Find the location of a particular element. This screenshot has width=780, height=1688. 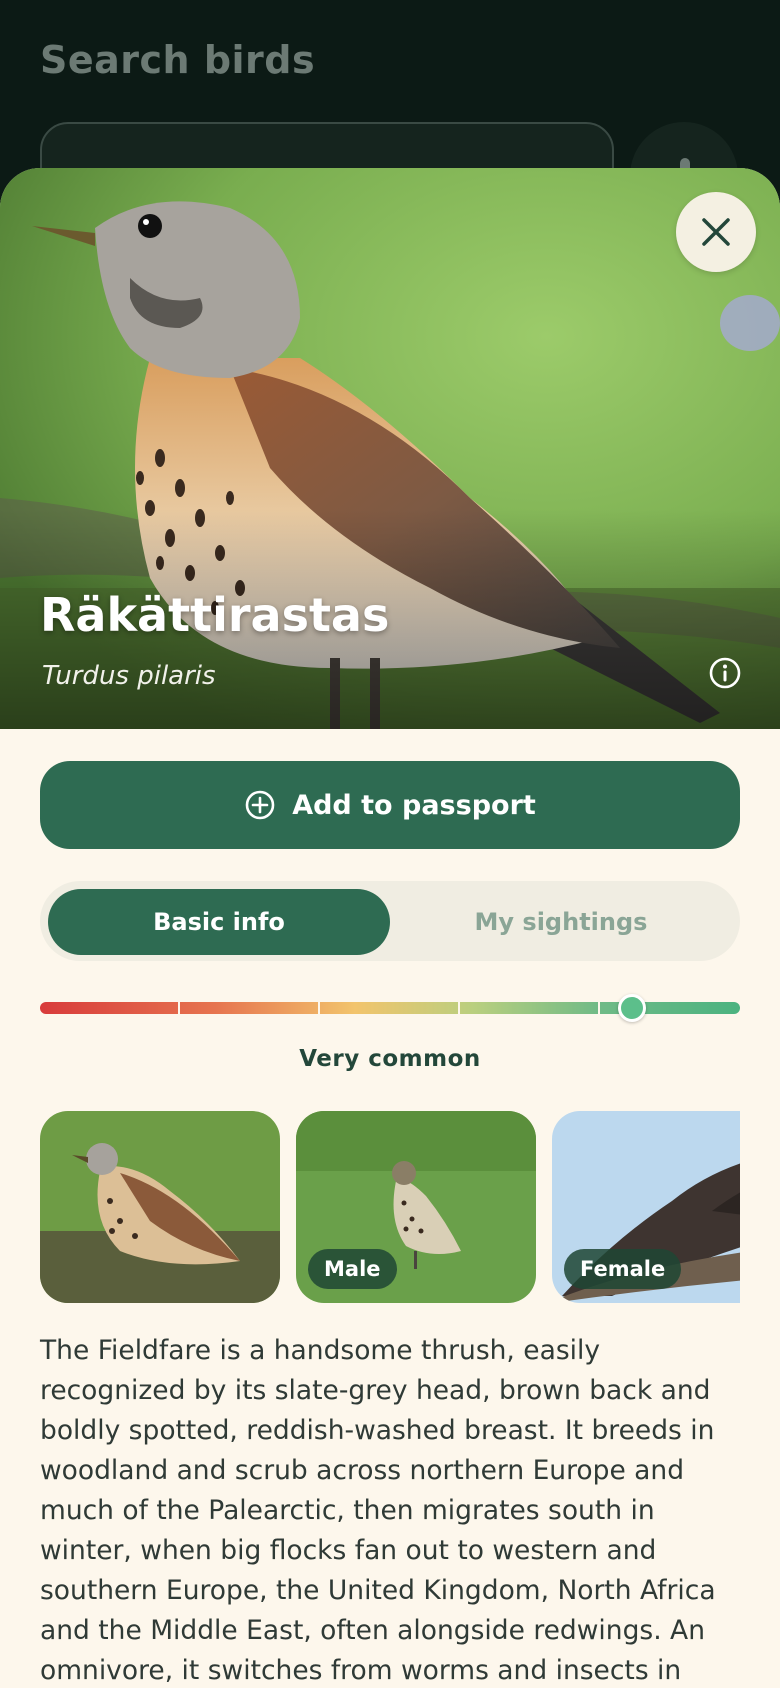

close-icon is located at coordinates (716, 232).